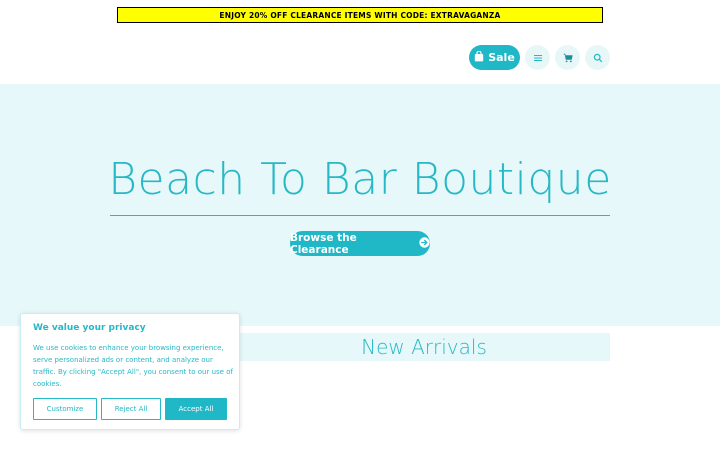 The height and width of the screenshot is (450, 720). I want to click on menu-button, so click(537, 57).